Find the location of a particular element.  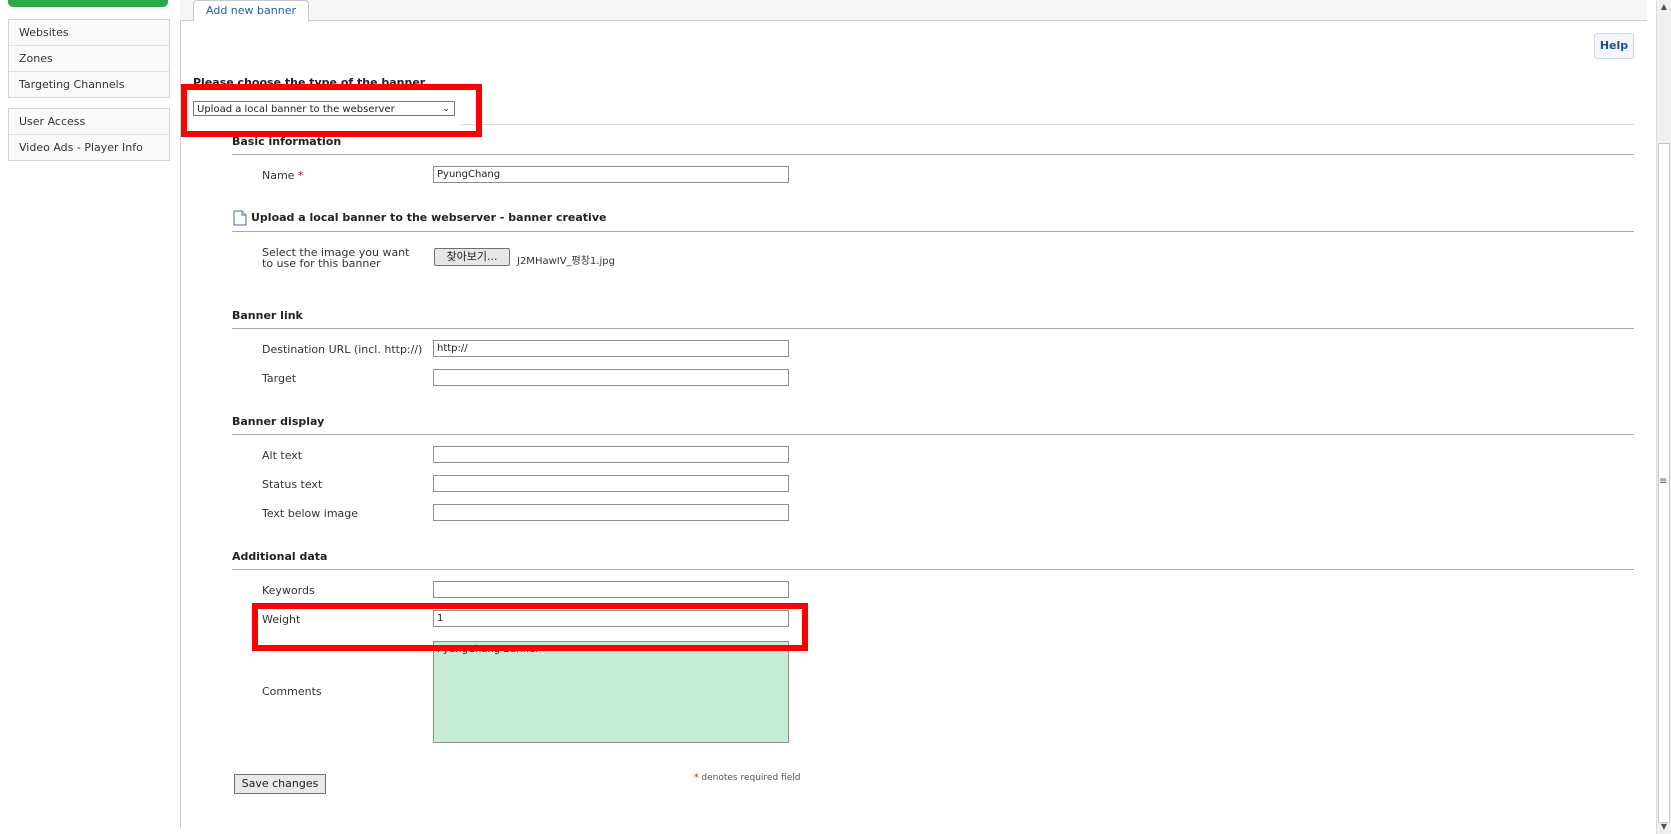

text-below-image-label: Text below image is located at coordinates (310, 513).